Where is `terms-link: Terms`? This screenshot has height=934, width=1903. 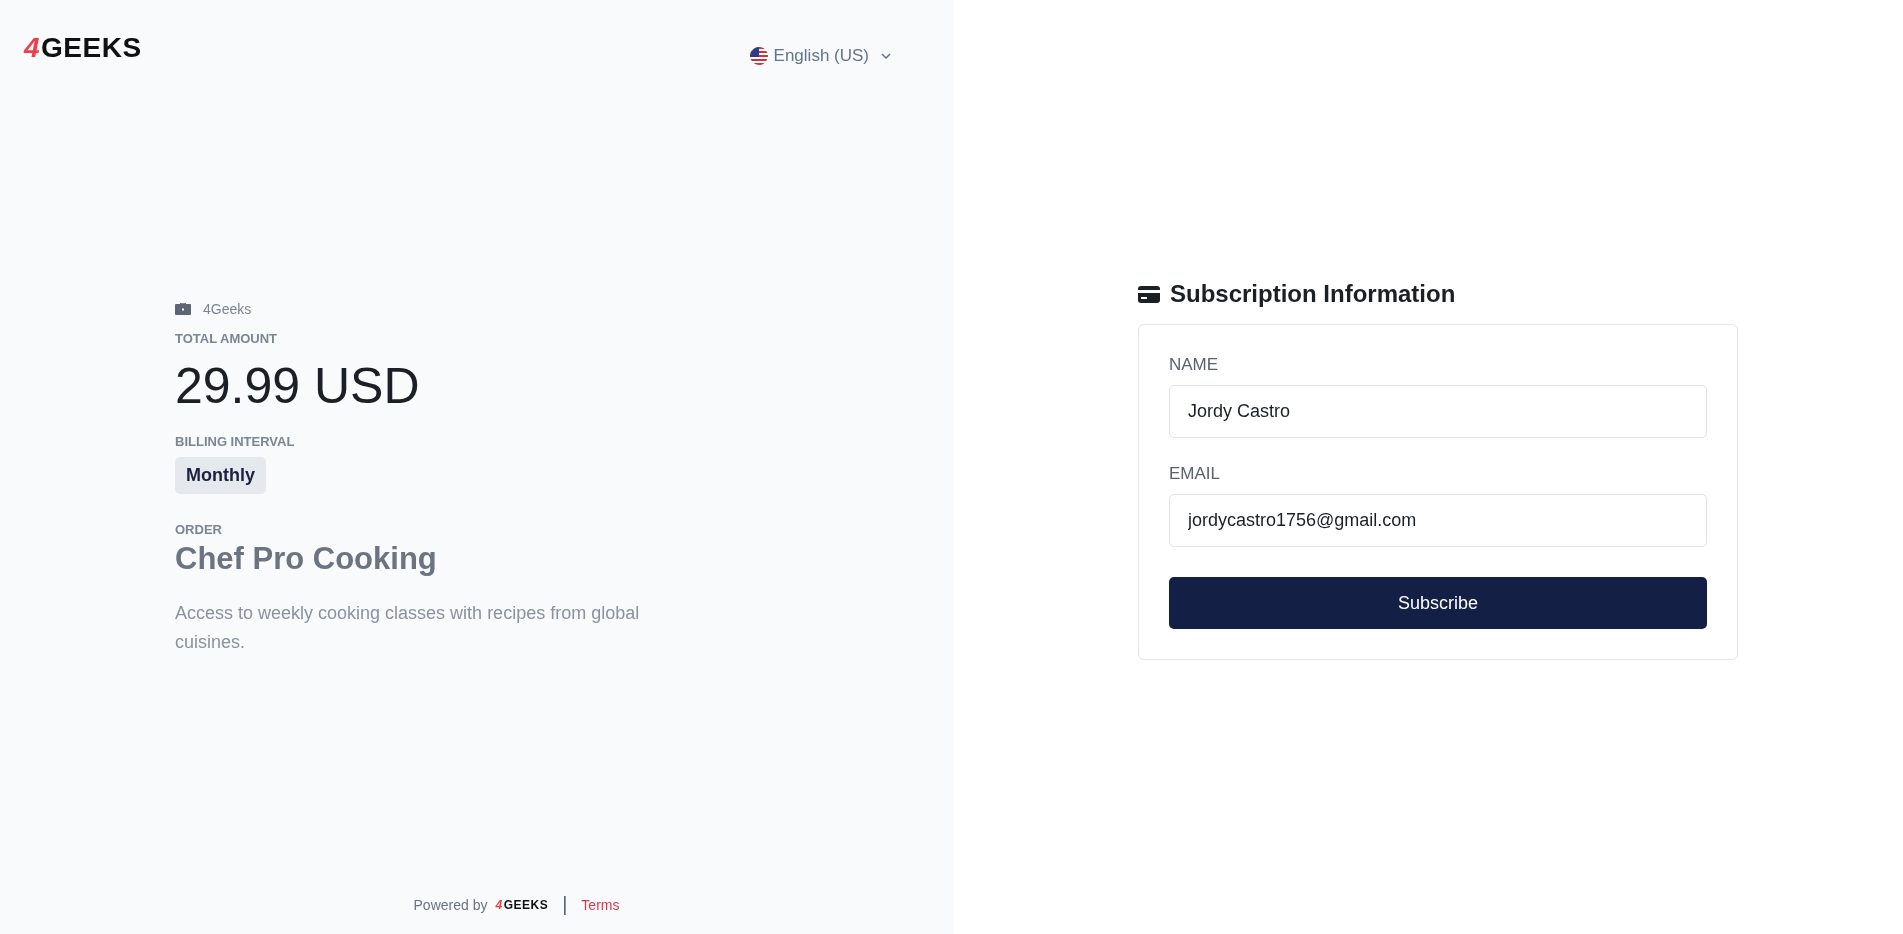
terms-link: Terms is located at coordinates (600, 904).